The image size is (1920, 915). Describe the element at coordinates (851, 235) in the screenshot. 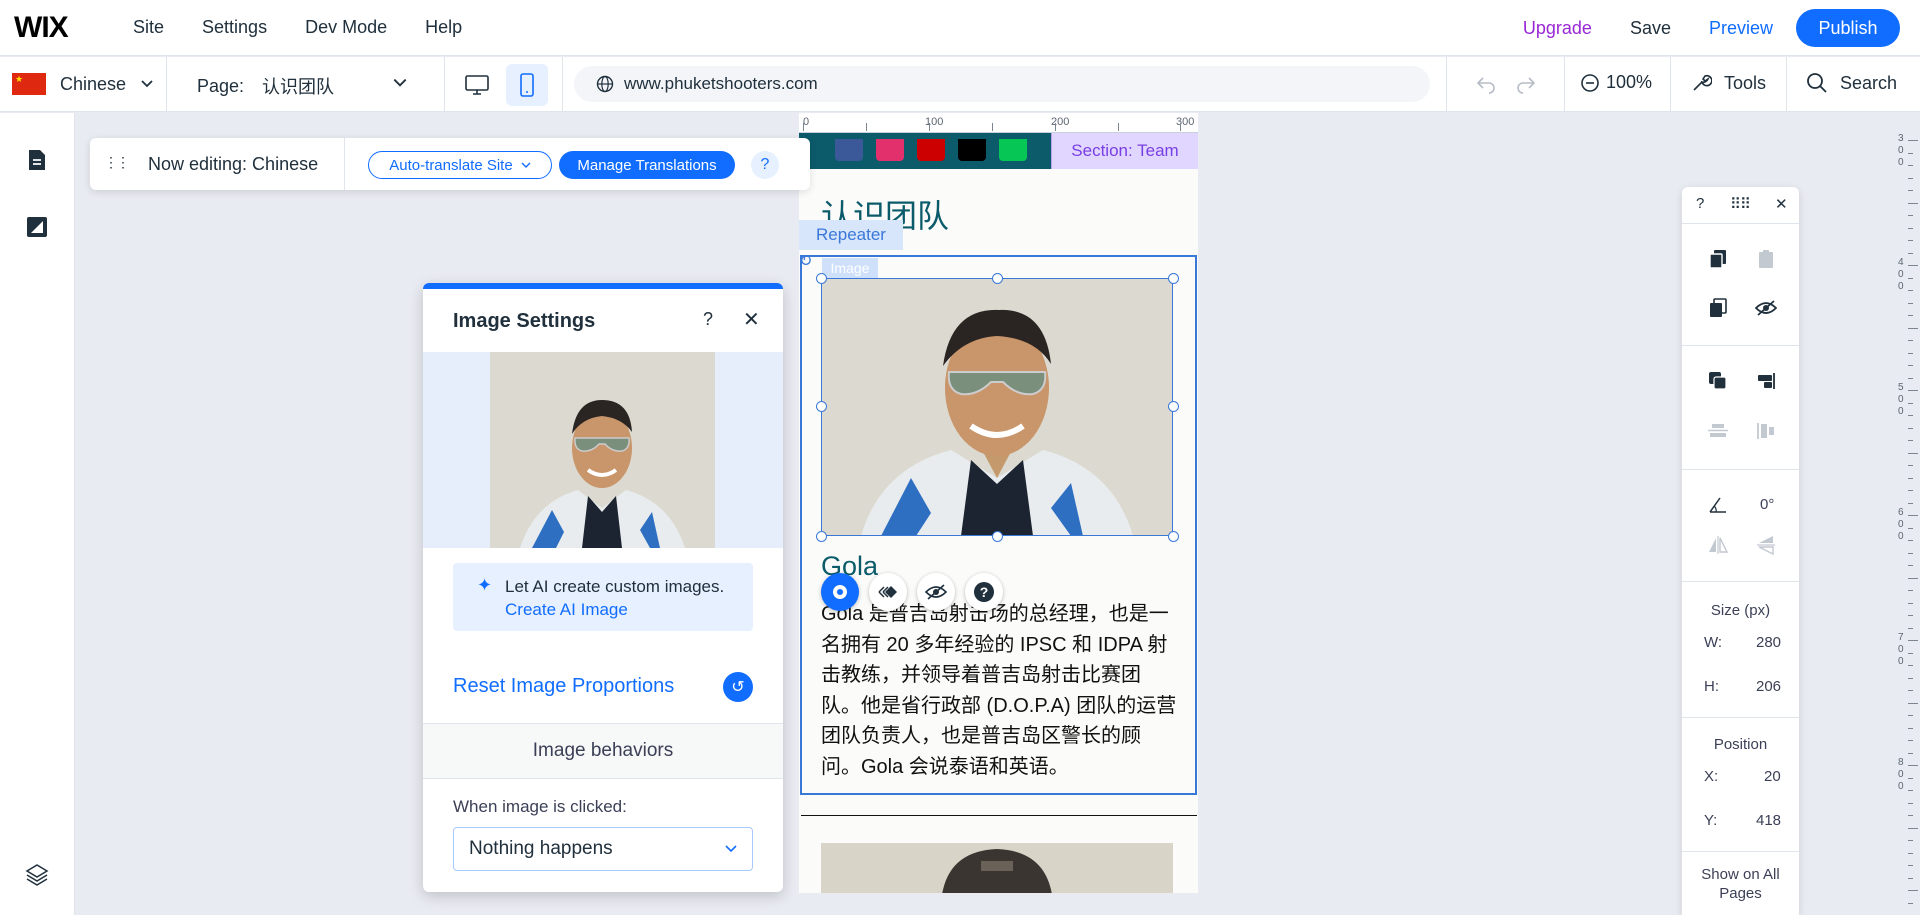

I see `repeater-tag: Repeater` at that location.